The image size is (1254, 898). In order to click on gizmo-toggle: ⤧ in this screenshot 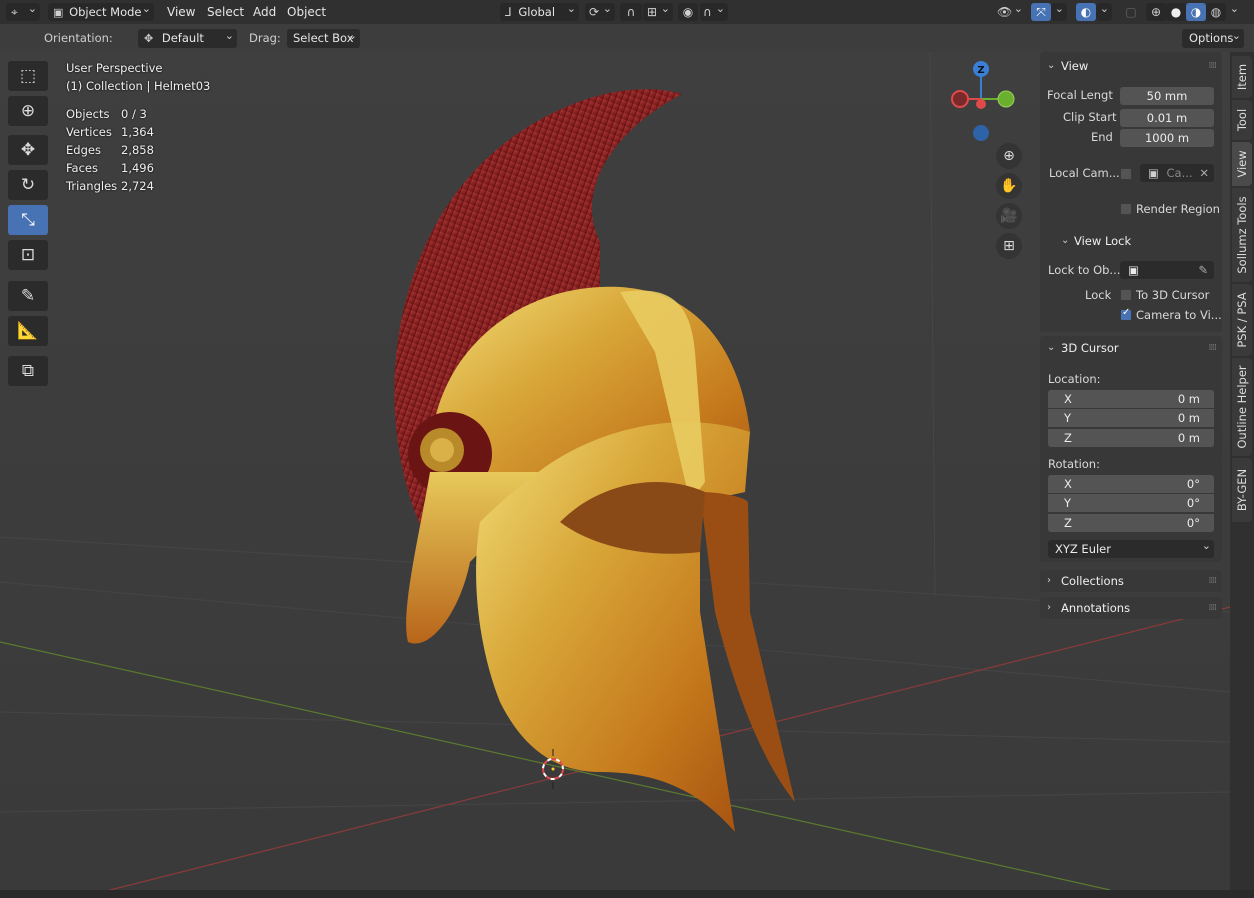, I will do `click(1041, 12)`.